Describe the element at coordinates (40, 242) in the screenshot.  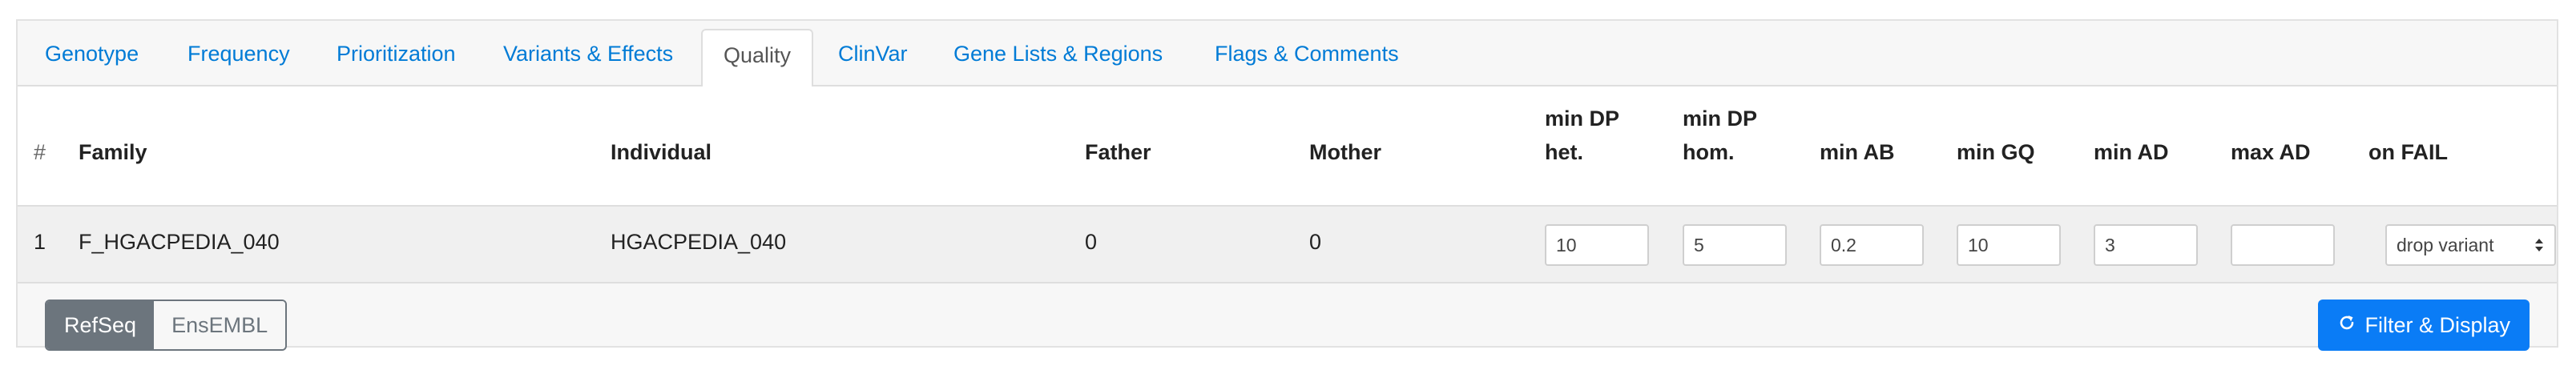
I see `row-index: 1` at that location.